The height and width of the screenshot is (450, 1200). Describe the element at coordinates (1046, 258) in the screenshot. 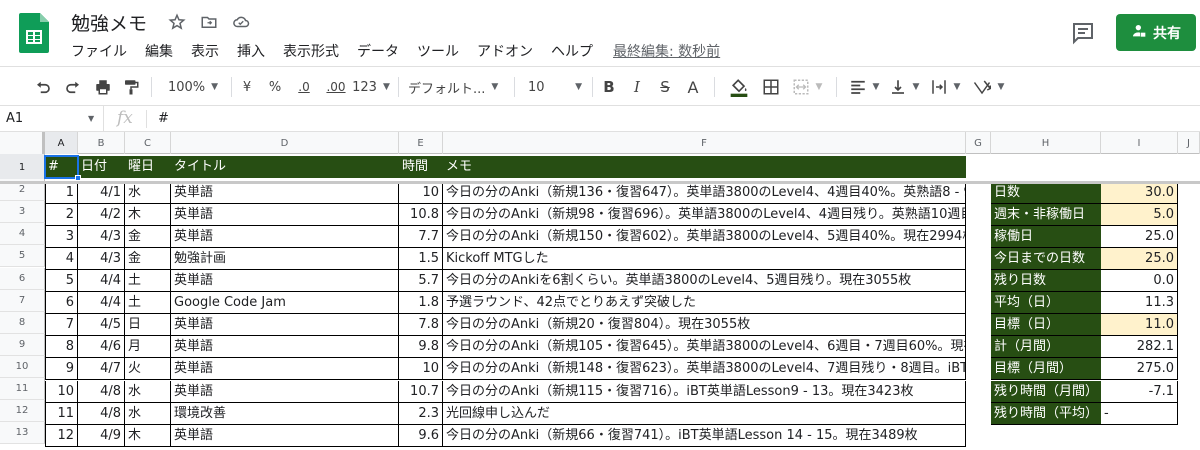

I see `summary-label: 今日までの日数` at that location.